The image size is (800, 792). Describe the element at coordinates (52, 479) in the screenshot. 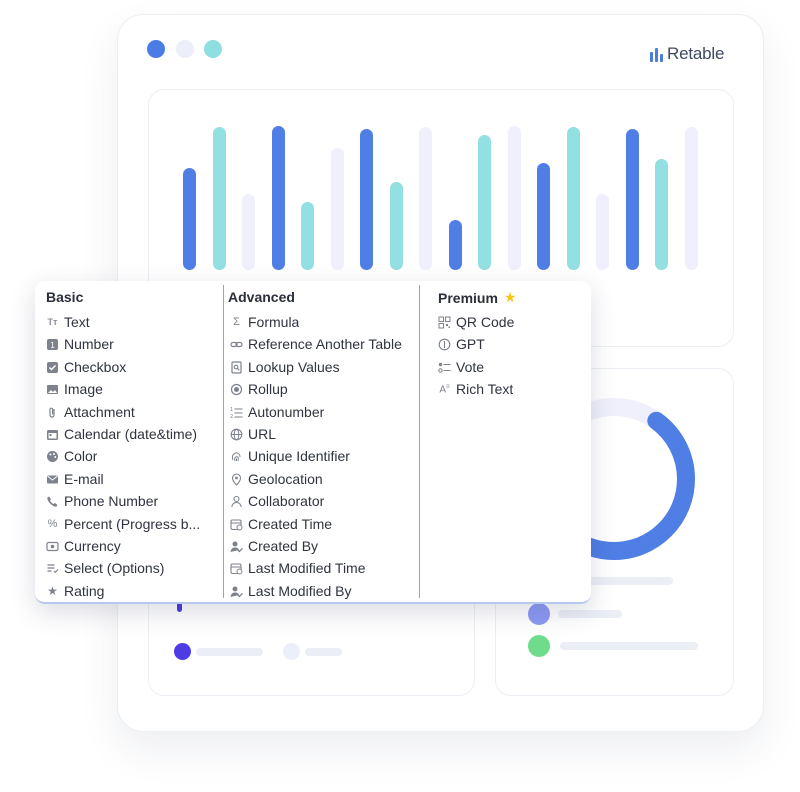

I see `mail-icon` at that location.